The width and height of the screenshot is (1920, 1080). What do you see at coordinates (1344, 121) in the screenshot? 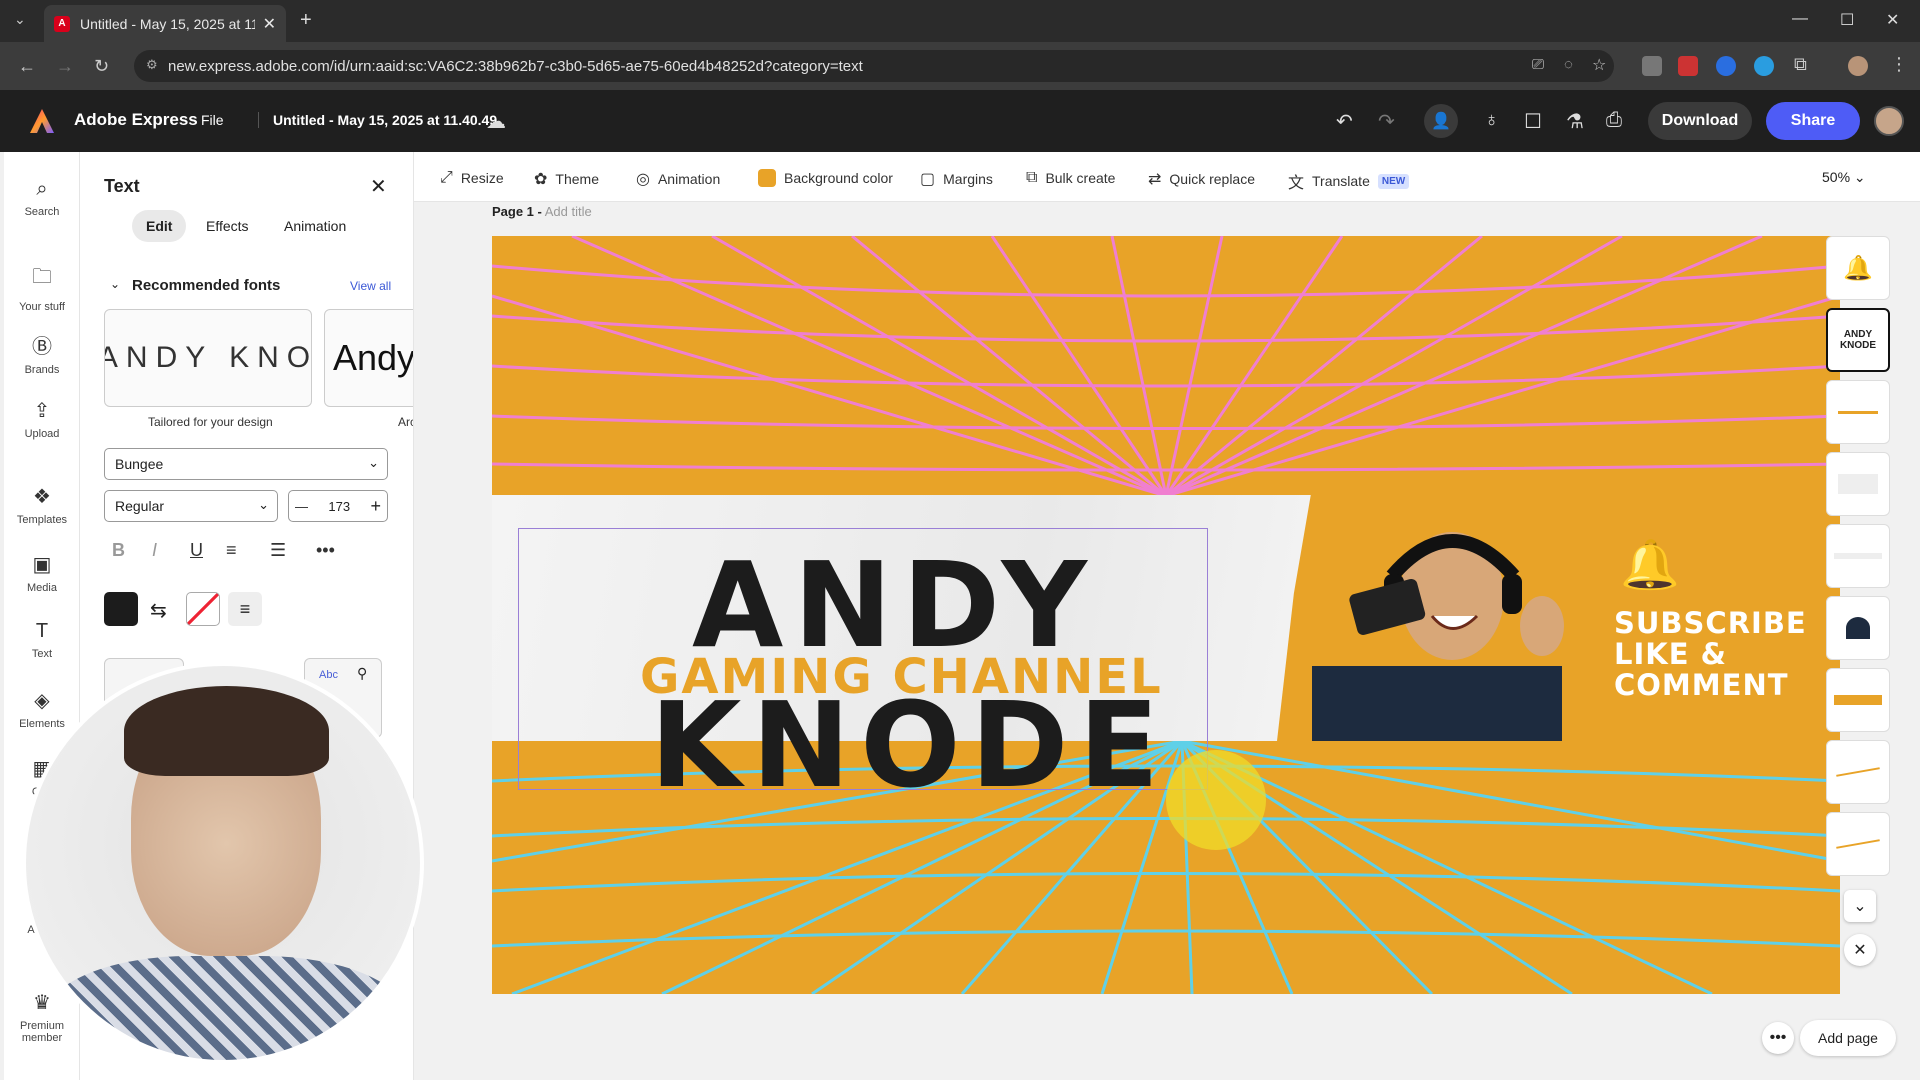
I see `undo-icon: ↶` at bounding box center [1344, 121].